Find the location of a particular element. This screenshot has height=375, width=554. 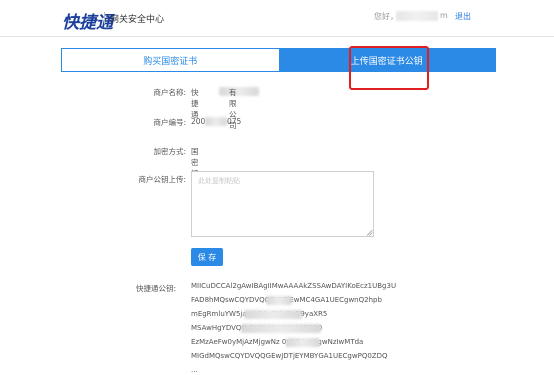

encrypt-label: 加密方式: is located at coordinates (169, 151).